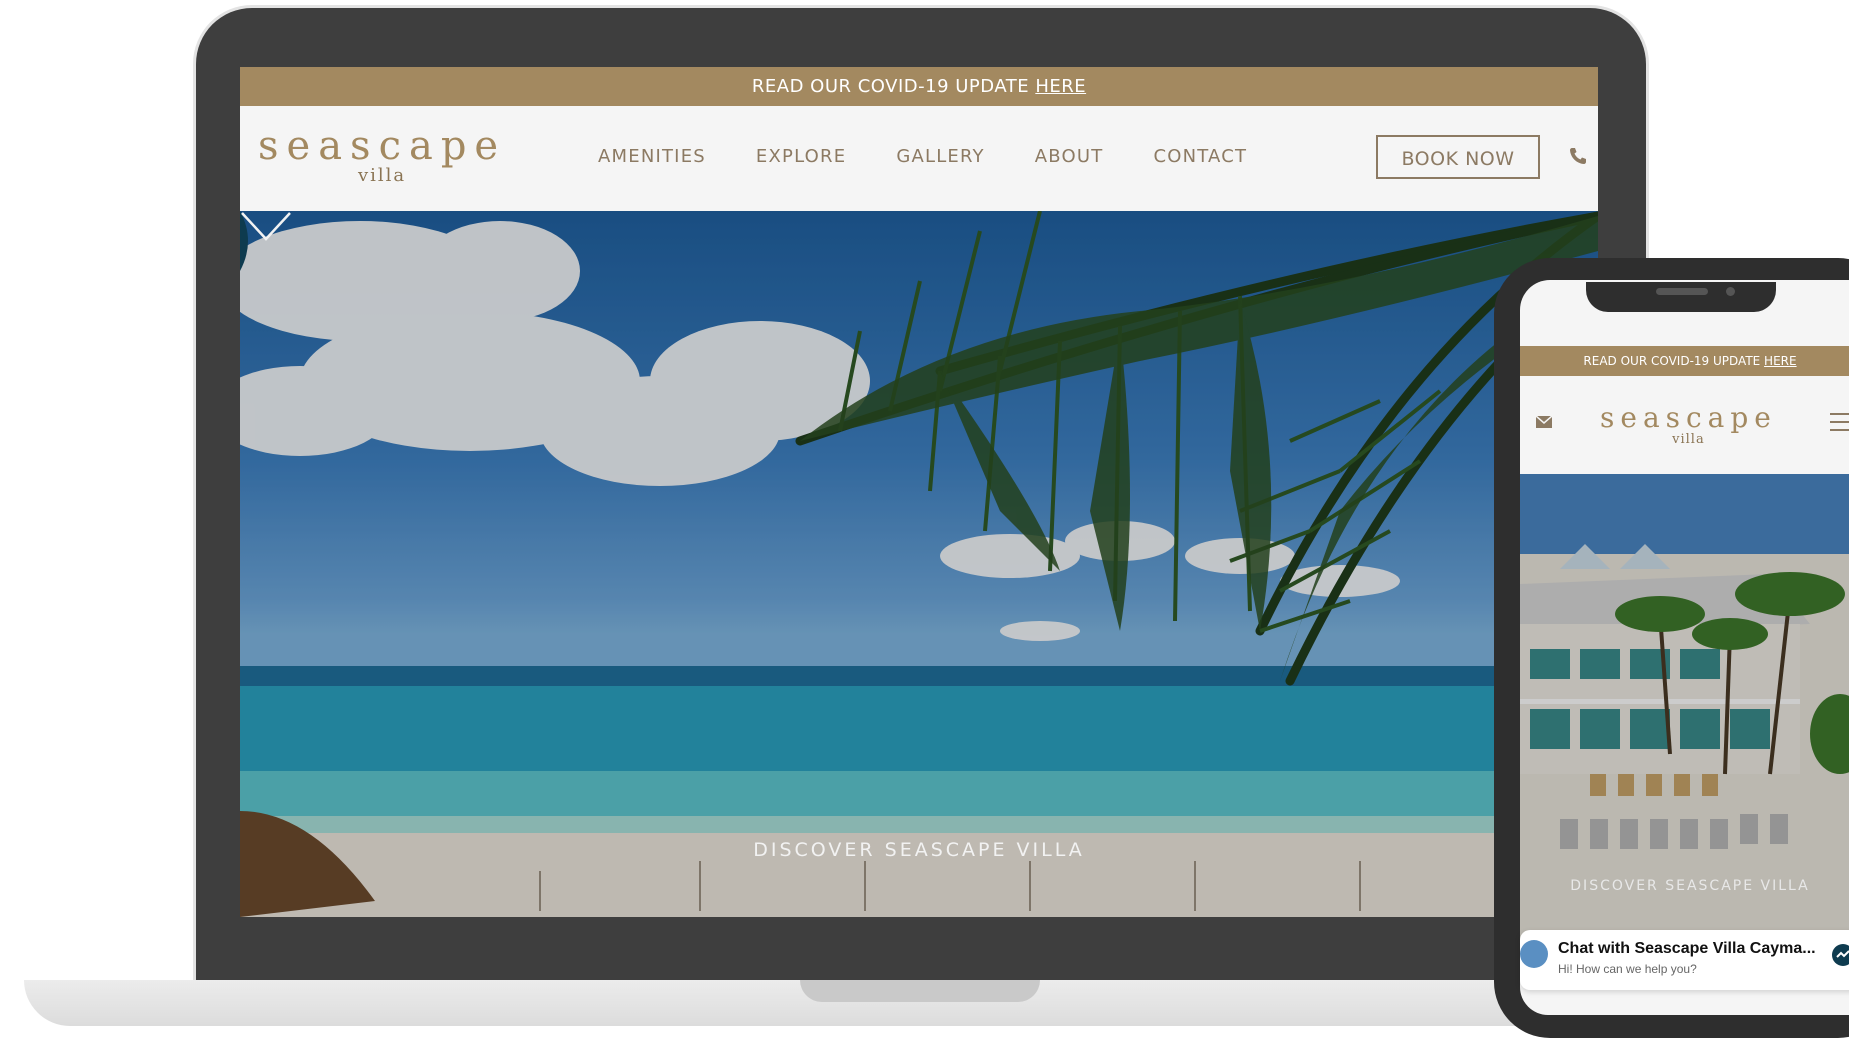 The width and height of the screenshot is (1849, 1038). Describe the element at coordinates (1688, 439) in the screenshot. I see `mobile-logo-sub: villa` at that location.